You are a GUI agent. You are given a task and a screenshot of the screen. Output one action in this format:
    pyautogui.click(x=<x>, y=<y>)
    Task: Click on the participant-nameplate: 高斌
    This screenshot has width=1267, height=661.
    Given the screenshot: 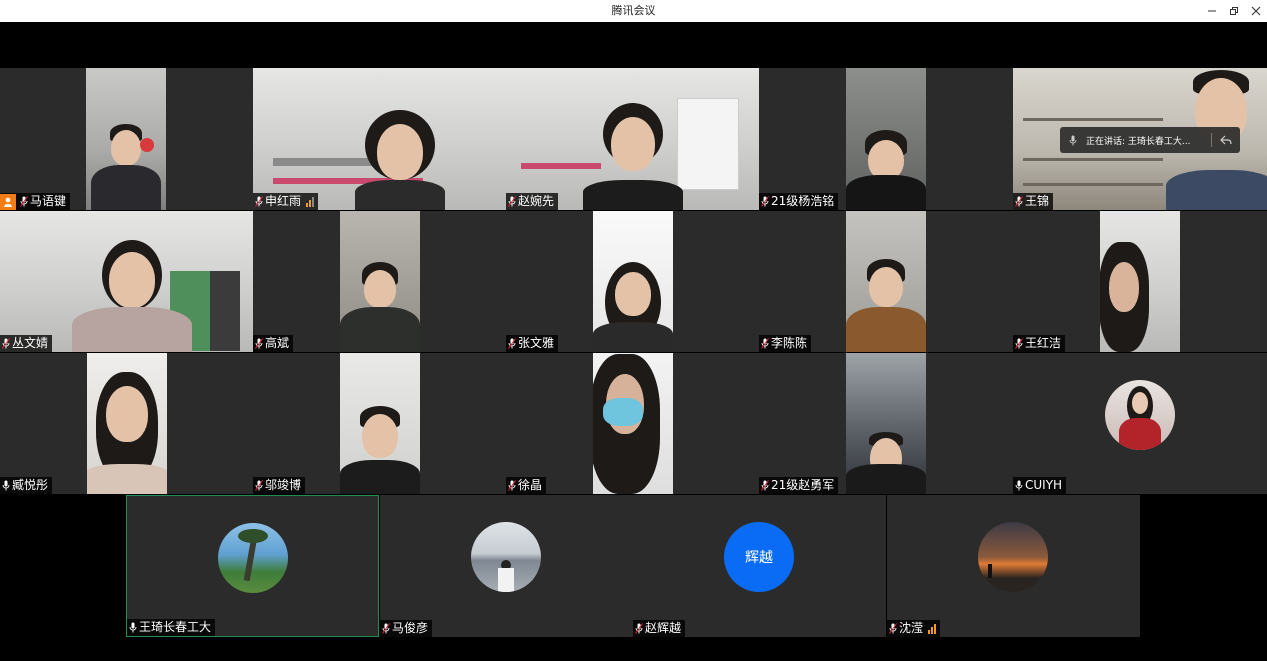 What is the action you would take?
    pyautogui.click(x=273, y=343)
    